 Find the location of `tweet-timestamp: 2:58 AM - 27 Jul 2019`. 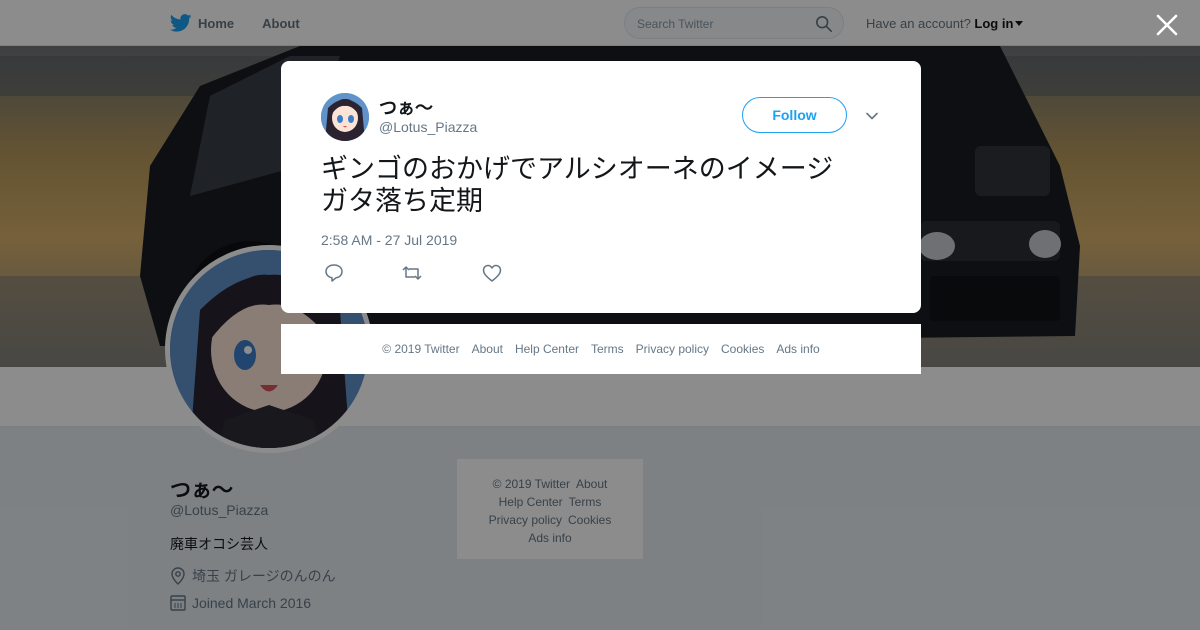

tweet-timestamp: 2:58 AM - 27 Jul 2019 is located at coordinates (389, 240).